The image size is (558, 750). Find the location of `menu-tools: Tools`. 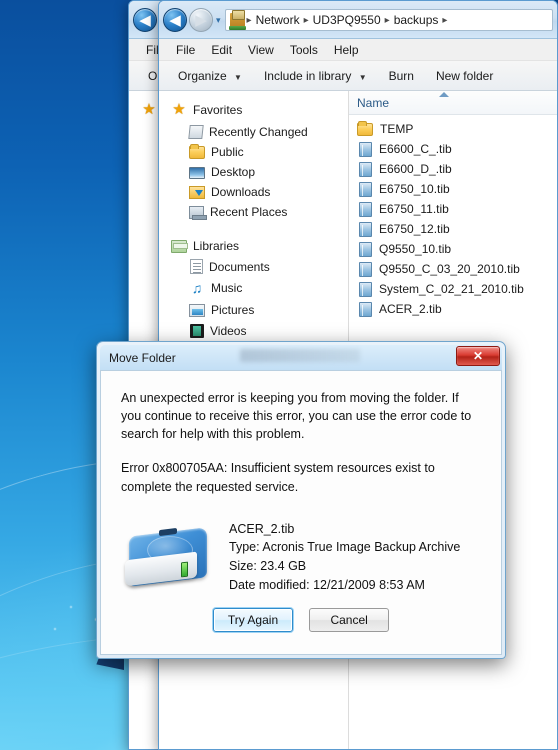

menu-tools: Tools is located at coordinates (304, 50).